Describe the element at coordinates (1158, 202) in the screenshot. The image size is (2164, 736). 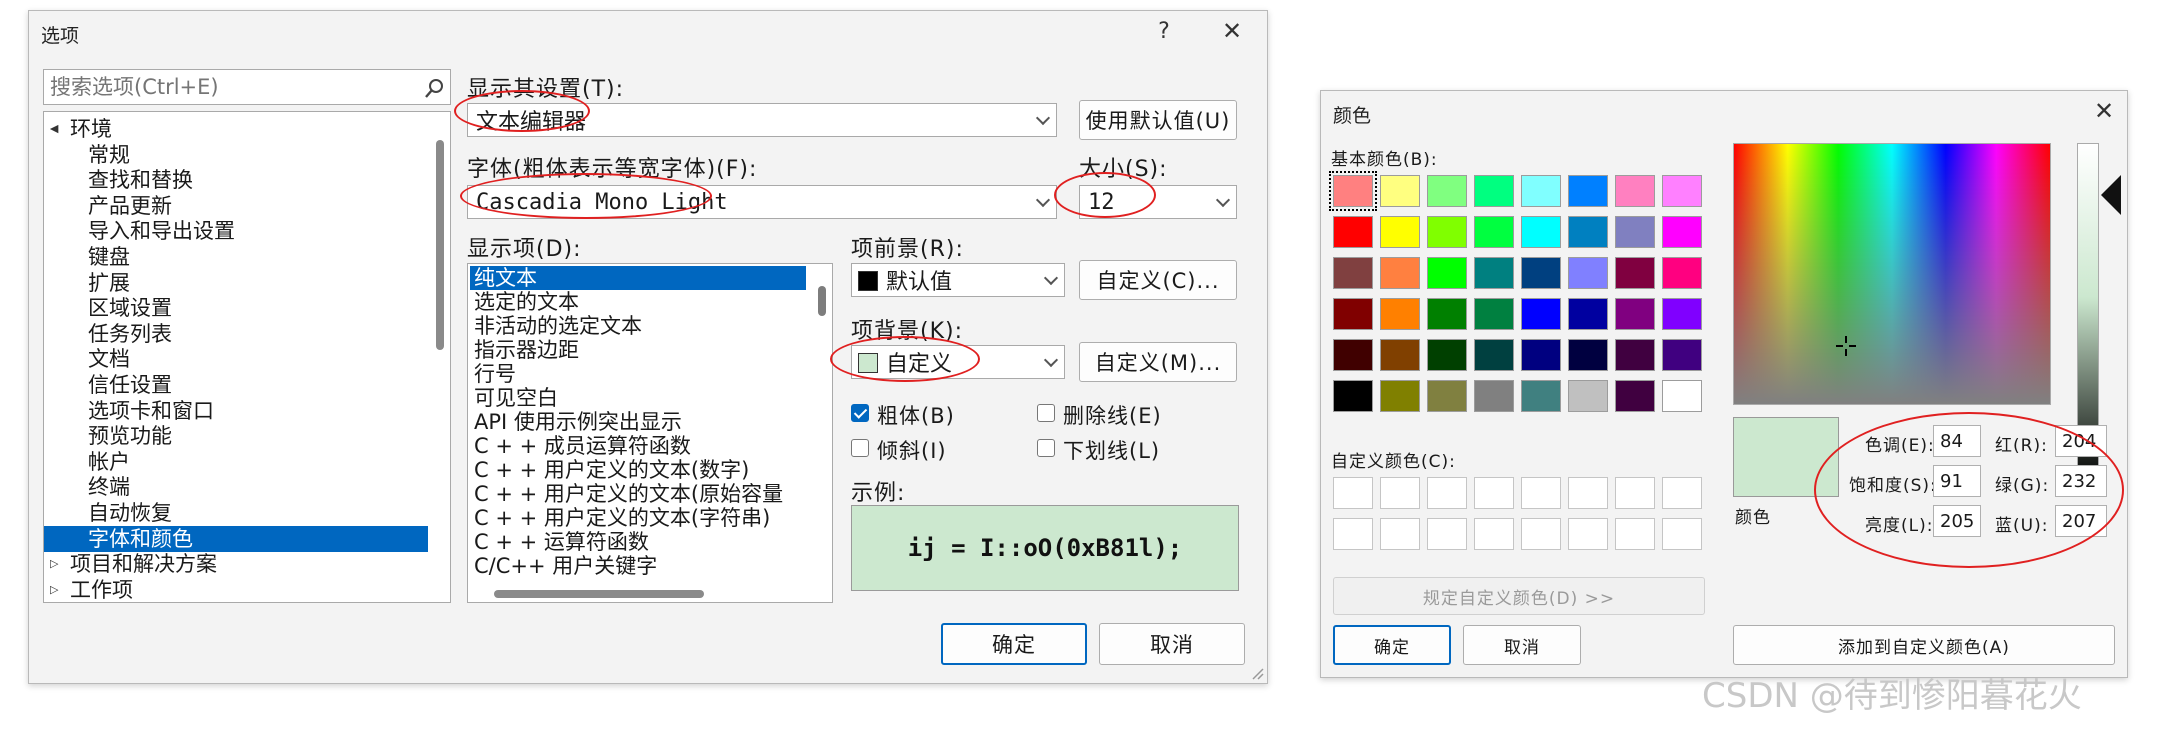
I see `size-combo: 12` at that location.